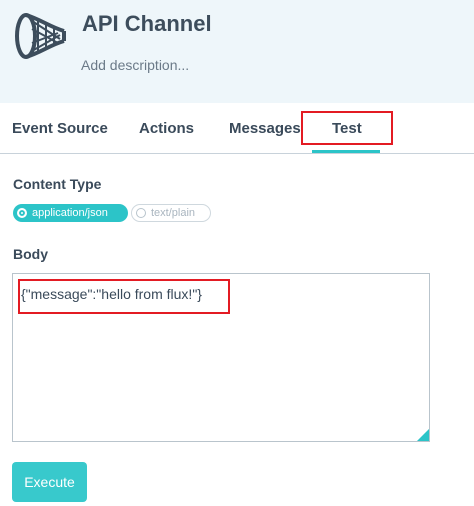  I want to click on active-tab-indicator, so click(346, 151).